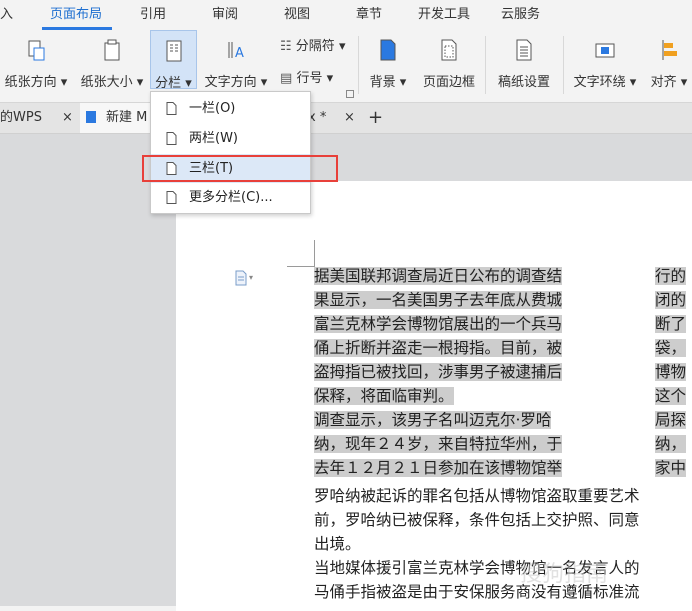 Image resolution: width=692 pixels, height=611 pixels. Describe the element at coordinates (669, 65) in the screenshot. I see `align-button: 对齐 ▾` at that location.